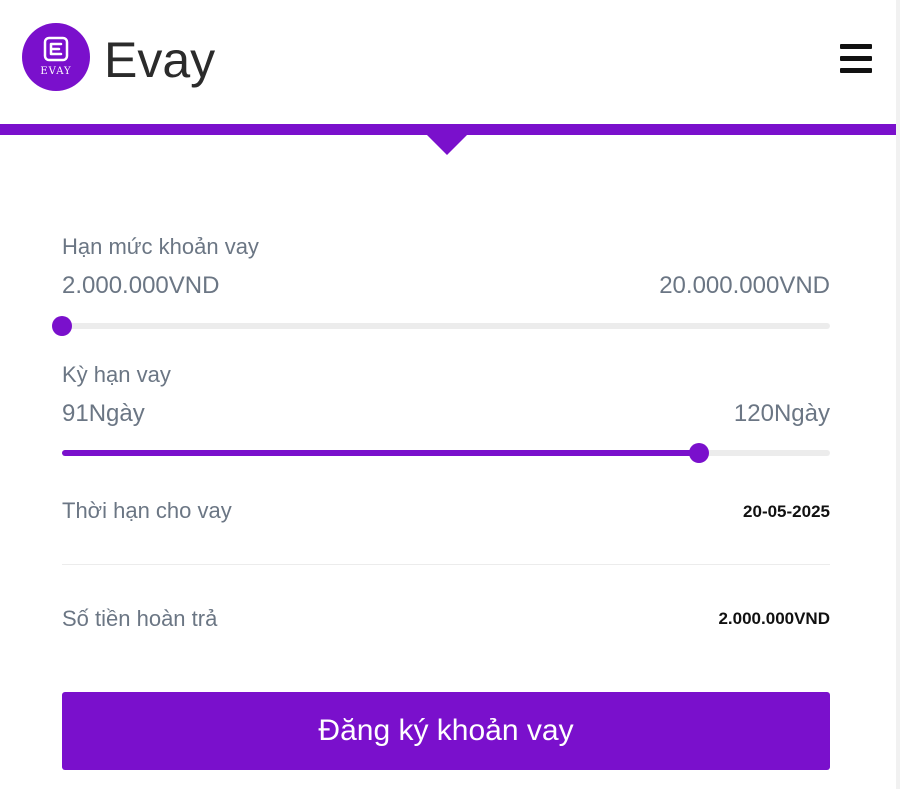  I want to click on register-loan-button: Đăng ký khoản vay, so click(446, 731).